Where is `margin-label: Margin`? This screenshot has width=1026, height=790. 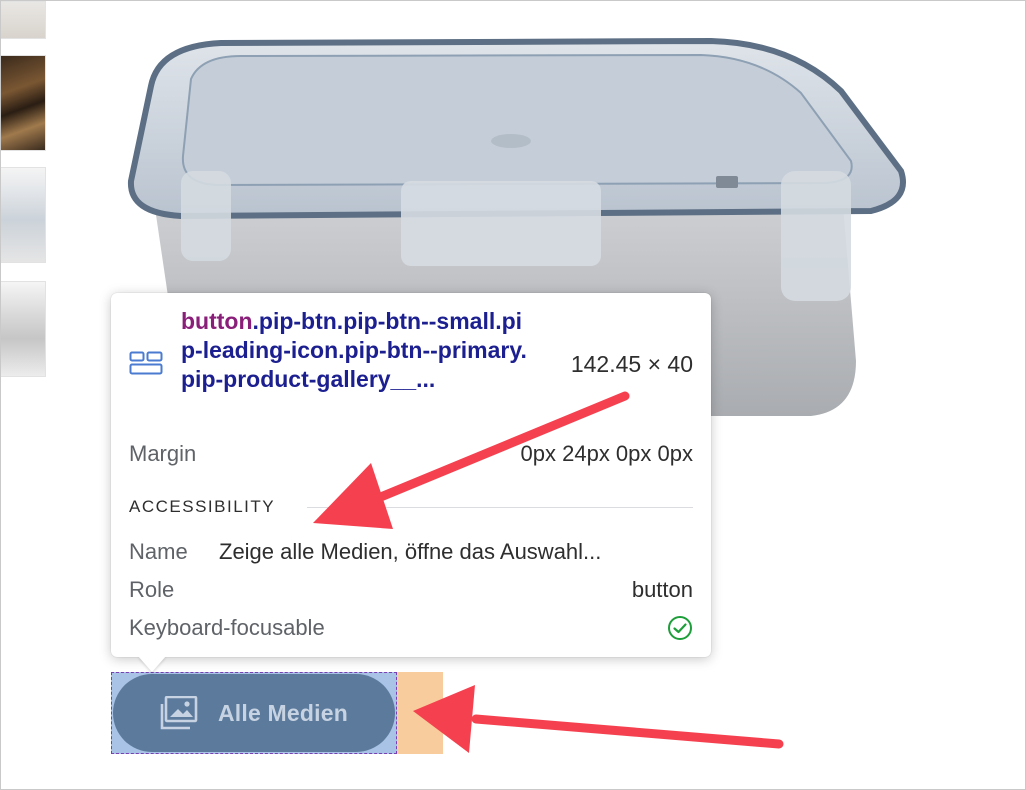 margin-label: Margin is located at coordinates (163, 453).